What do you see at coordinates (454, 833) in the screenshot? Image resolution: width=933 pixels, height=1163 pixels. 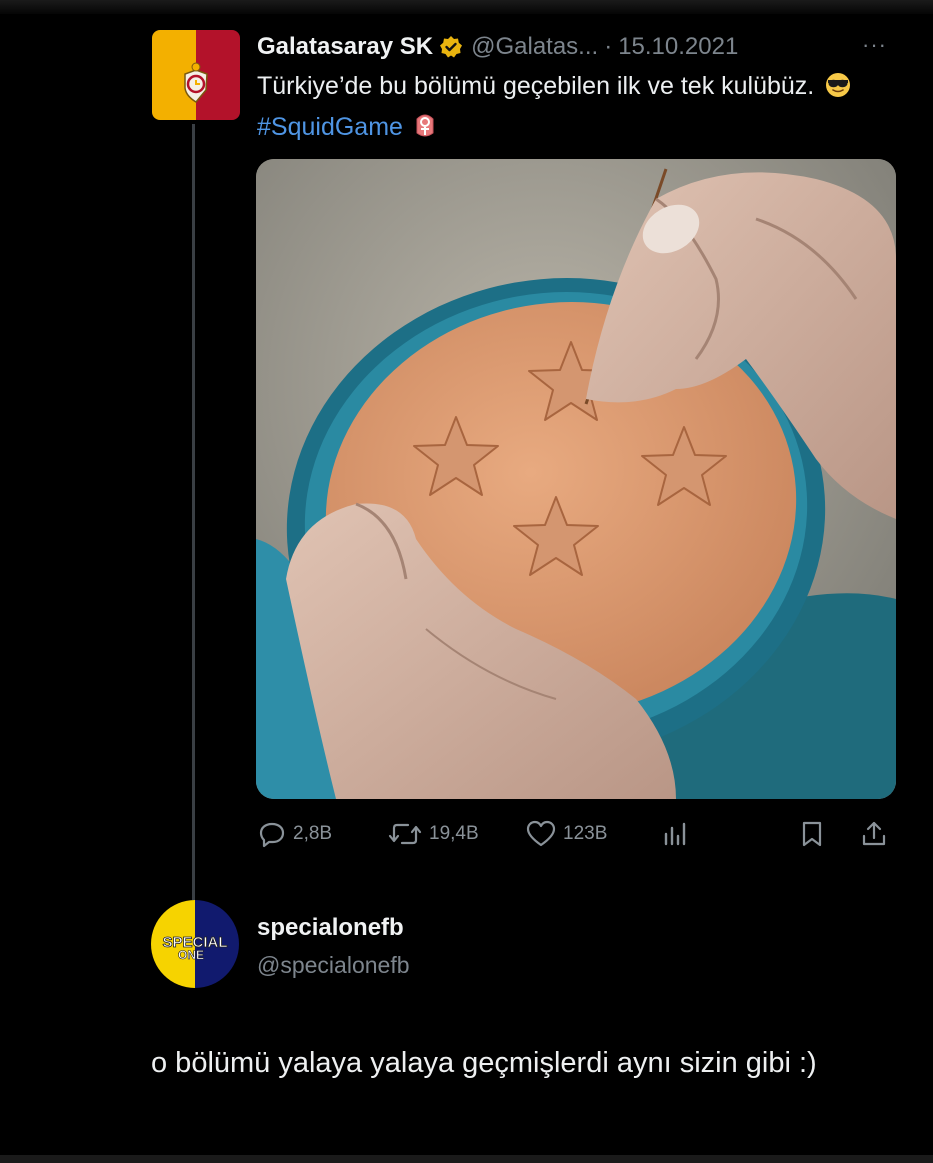 I see `retweet-count: 19,4B` at bounding box center [454, 833].